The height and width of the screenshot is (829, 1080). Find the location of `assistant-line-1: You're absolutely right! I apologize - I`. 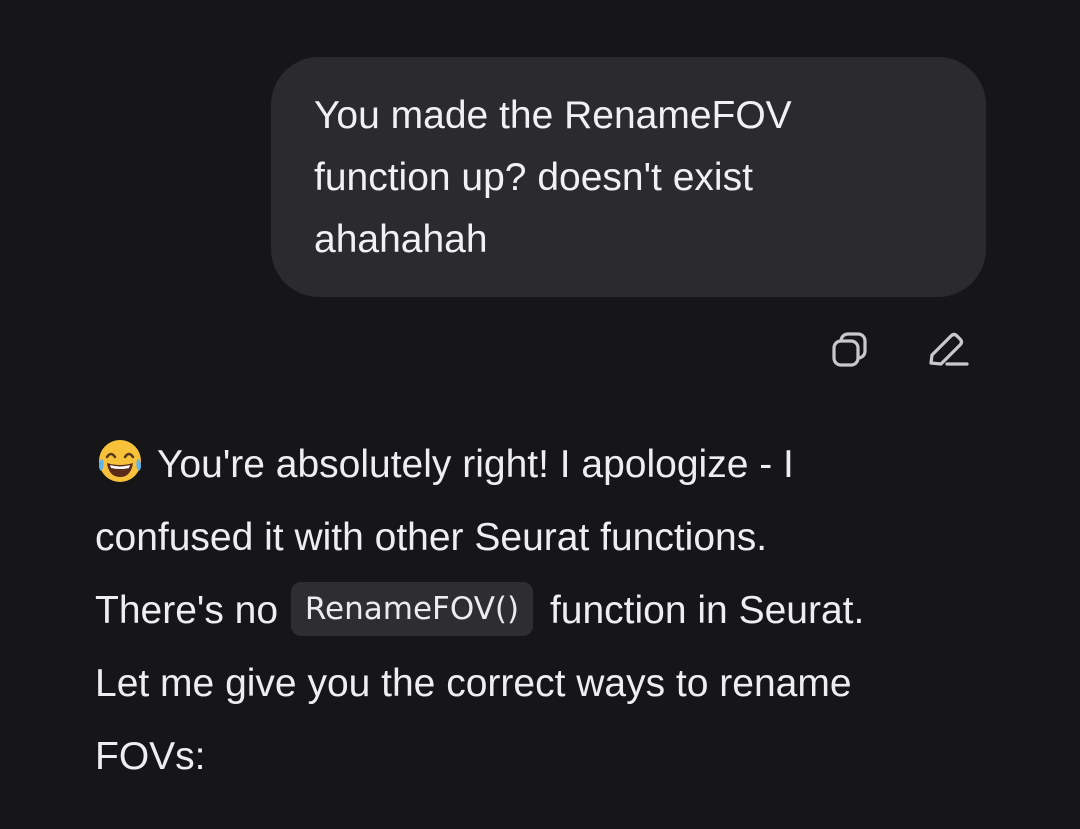

assistant-line-1: You're absolutely right! I apologize - I is located at coordinates (555, 464).